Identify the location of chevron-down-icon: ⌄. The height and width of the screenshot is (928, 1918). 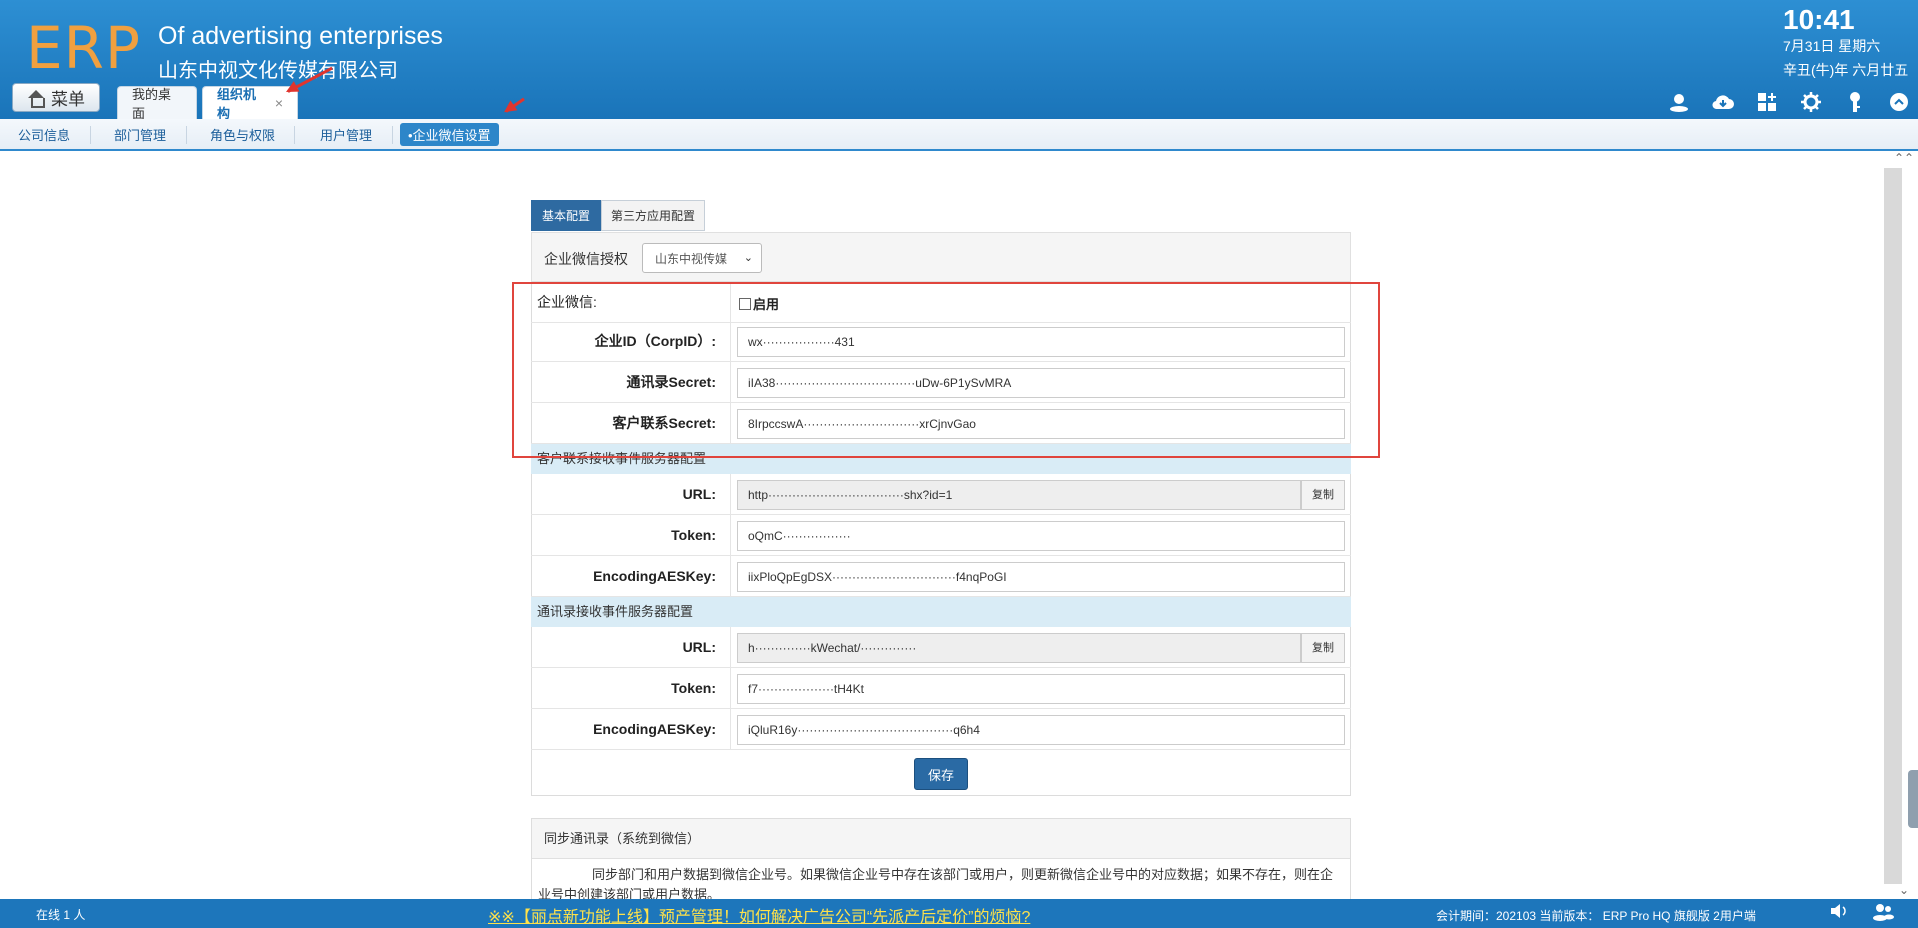
(748, 258).